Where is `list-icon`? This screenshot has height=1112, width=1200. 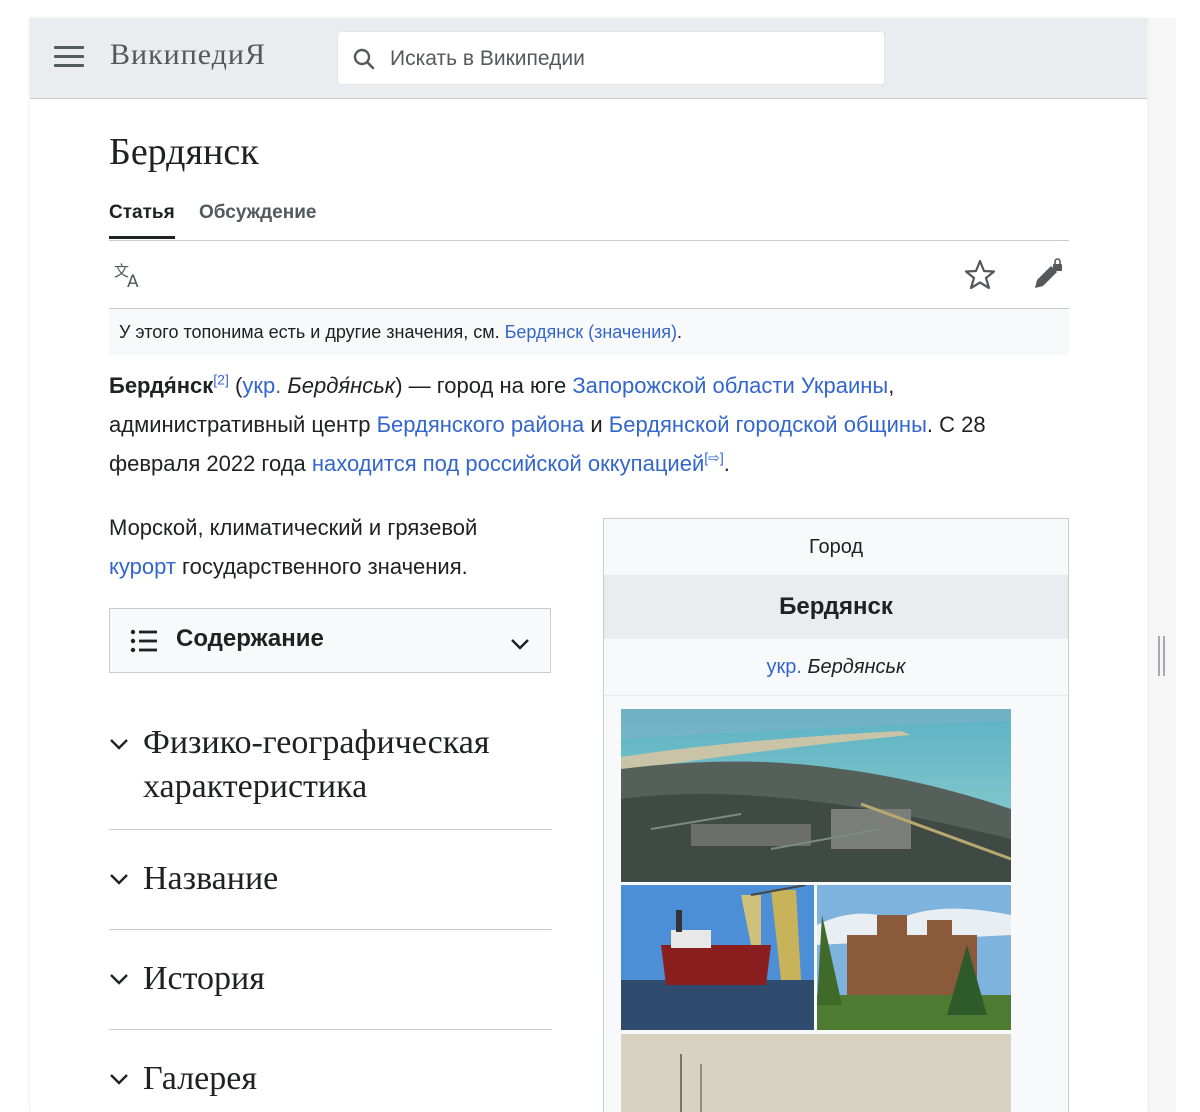
list-icon is located at coordinates (143, 641).